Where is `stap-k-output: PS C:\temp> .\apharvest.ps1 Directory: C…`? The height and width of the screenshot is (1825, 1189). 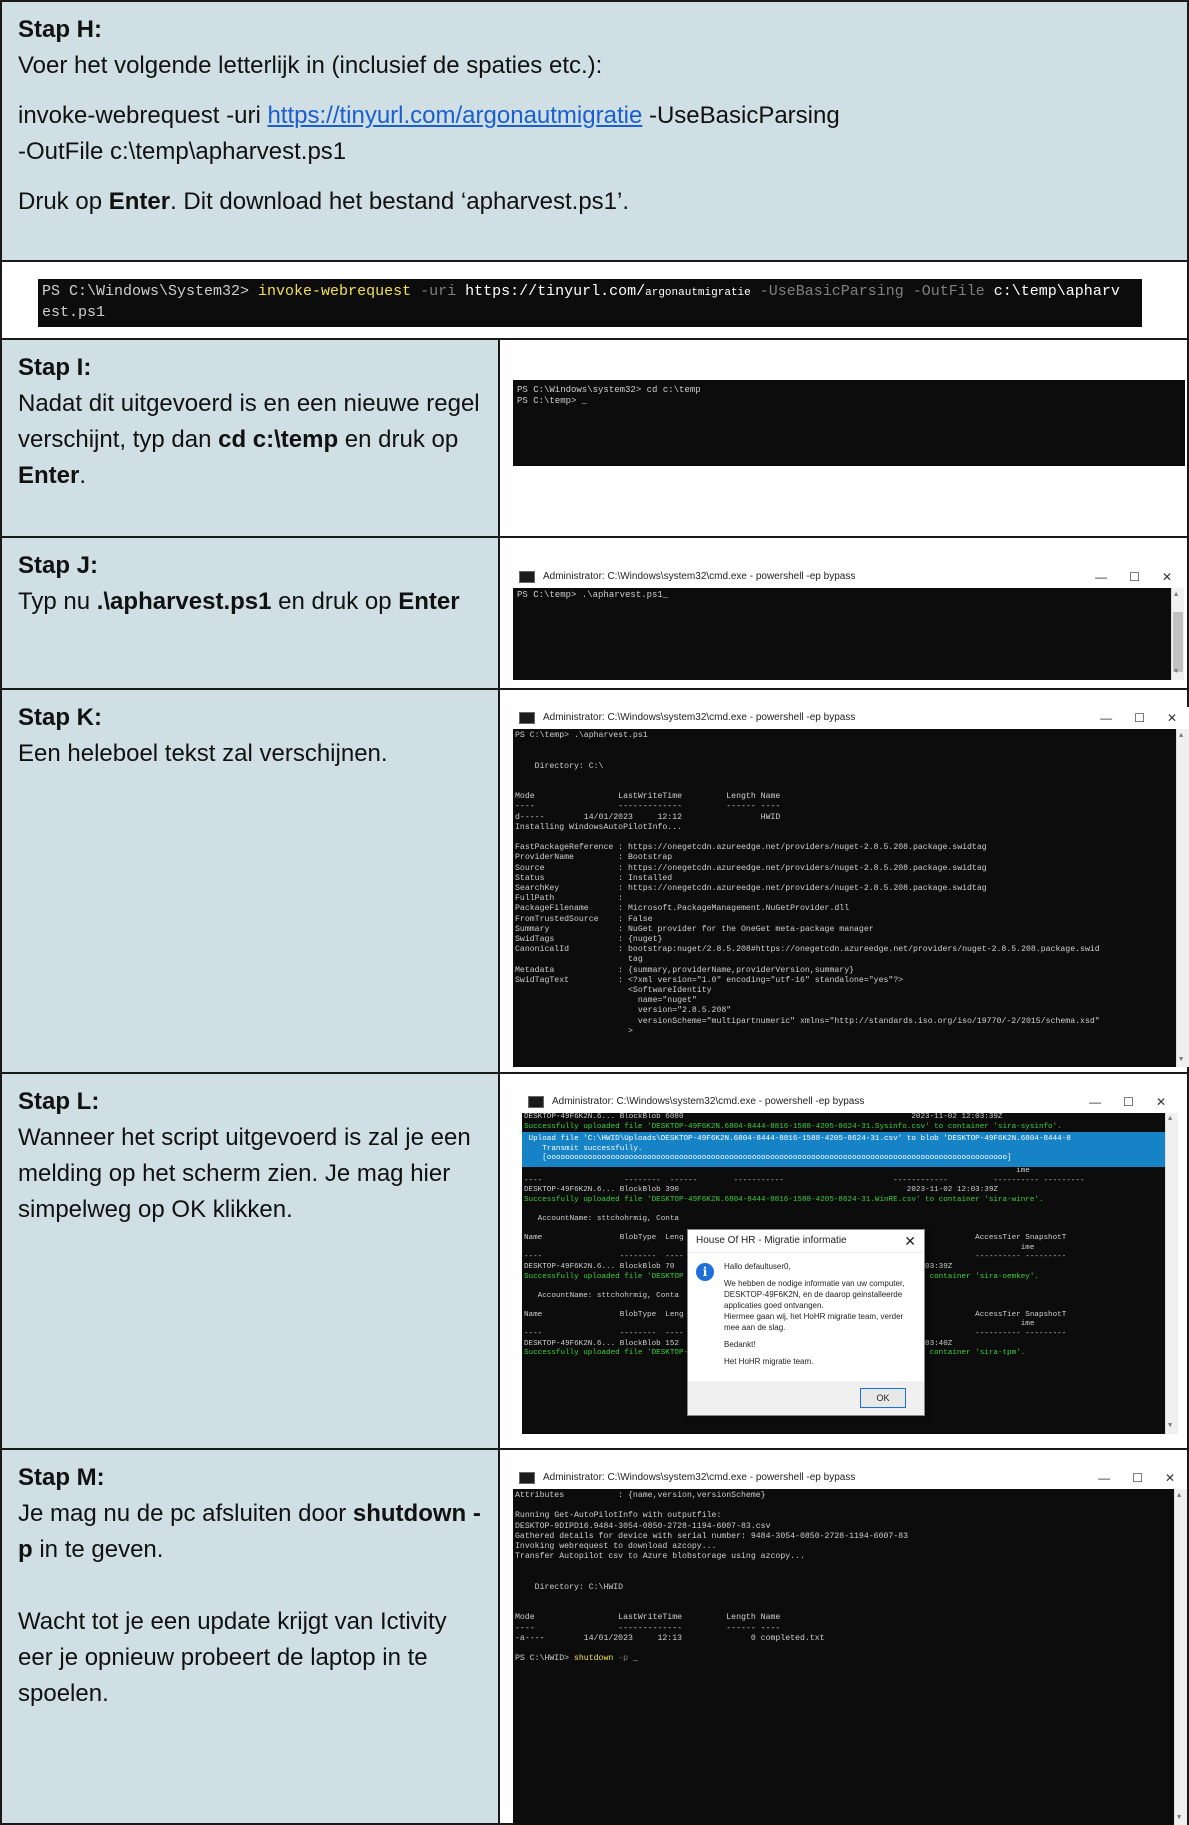
stap-k-output: PS C:\temp> .\apharvest.ps1 Directory: C… is located at coordinates (807, 883).